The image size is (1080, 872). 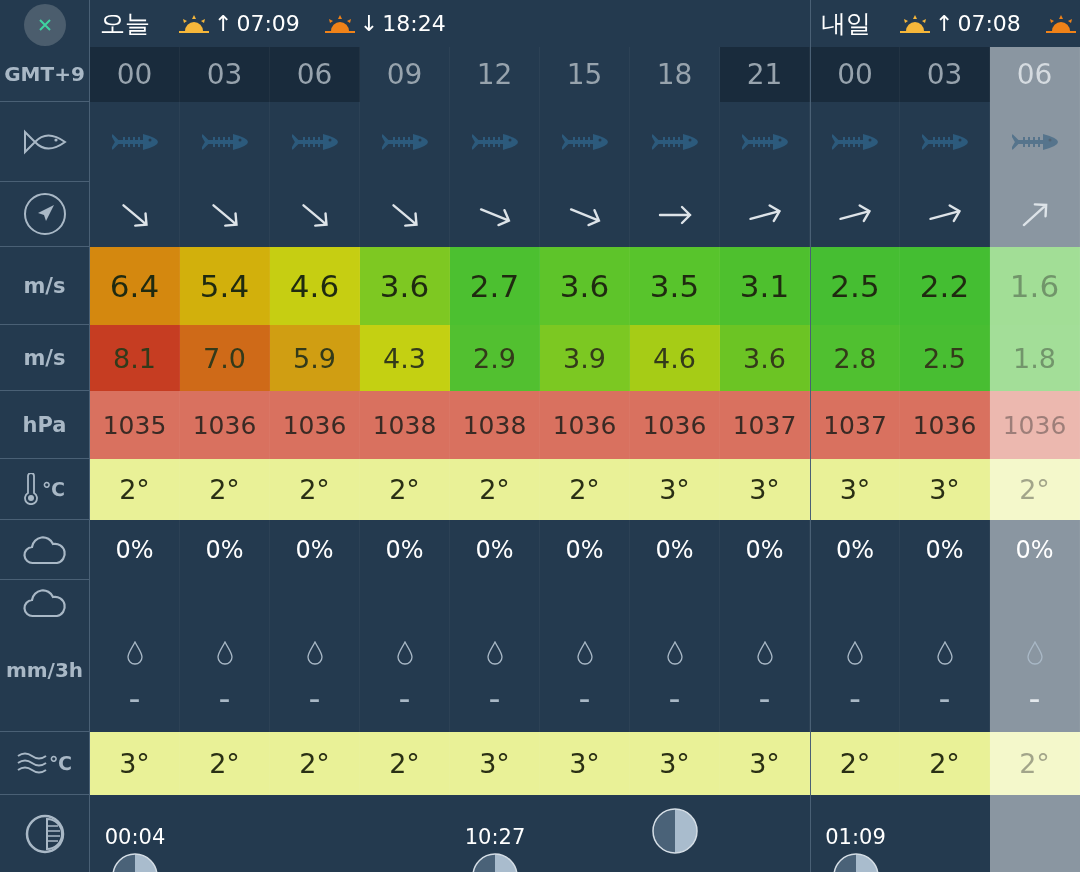 I want to click on close-icon, so click(x=44, y=24).